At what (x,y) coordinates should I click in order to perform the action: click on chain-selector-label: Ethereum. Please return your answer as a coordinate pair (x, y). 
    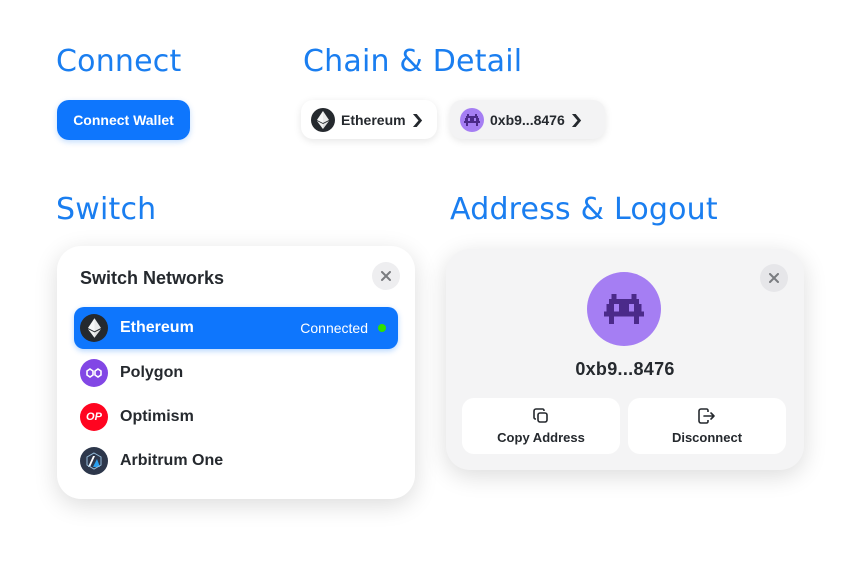
    Looking at the image, I should click on (373, 119).